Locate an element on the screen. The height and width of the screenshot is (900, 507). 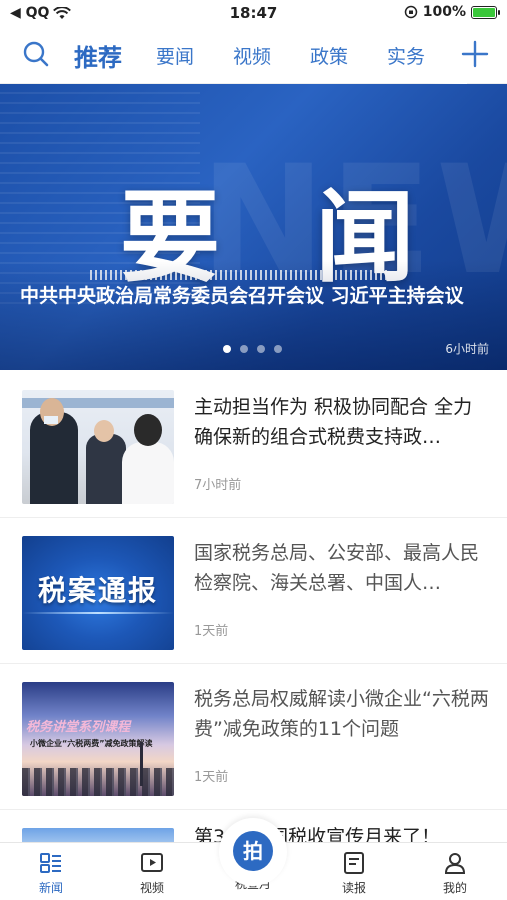
tab-news: 新闻 is located at coordinates (51, 873).